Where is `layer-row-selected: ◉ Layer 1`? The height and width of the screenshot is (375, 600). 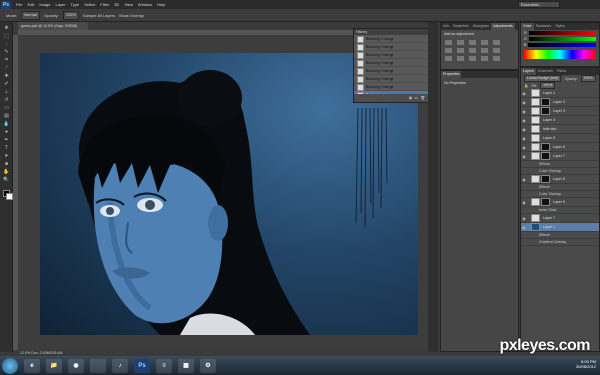 layer-row-selected: ◉ Layer 1 is located at coordinates (560, 227).